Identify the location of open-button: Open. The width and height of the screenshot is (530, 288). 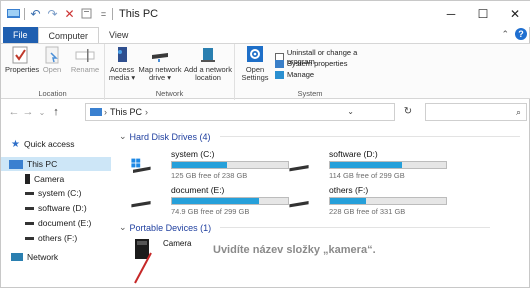
(52, 60).